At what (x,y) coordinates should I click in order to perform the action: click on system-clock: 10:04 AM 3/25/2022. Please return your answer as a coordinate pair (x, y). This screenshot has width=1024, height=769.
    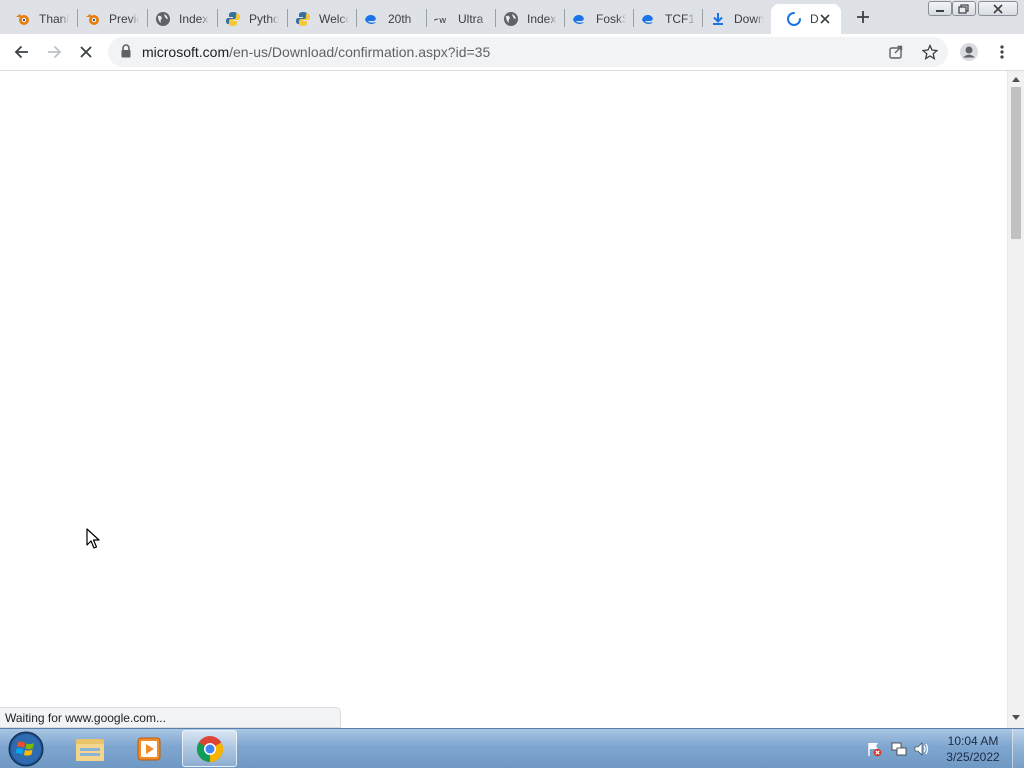
    Looking at the image, I should click on (973, 749).